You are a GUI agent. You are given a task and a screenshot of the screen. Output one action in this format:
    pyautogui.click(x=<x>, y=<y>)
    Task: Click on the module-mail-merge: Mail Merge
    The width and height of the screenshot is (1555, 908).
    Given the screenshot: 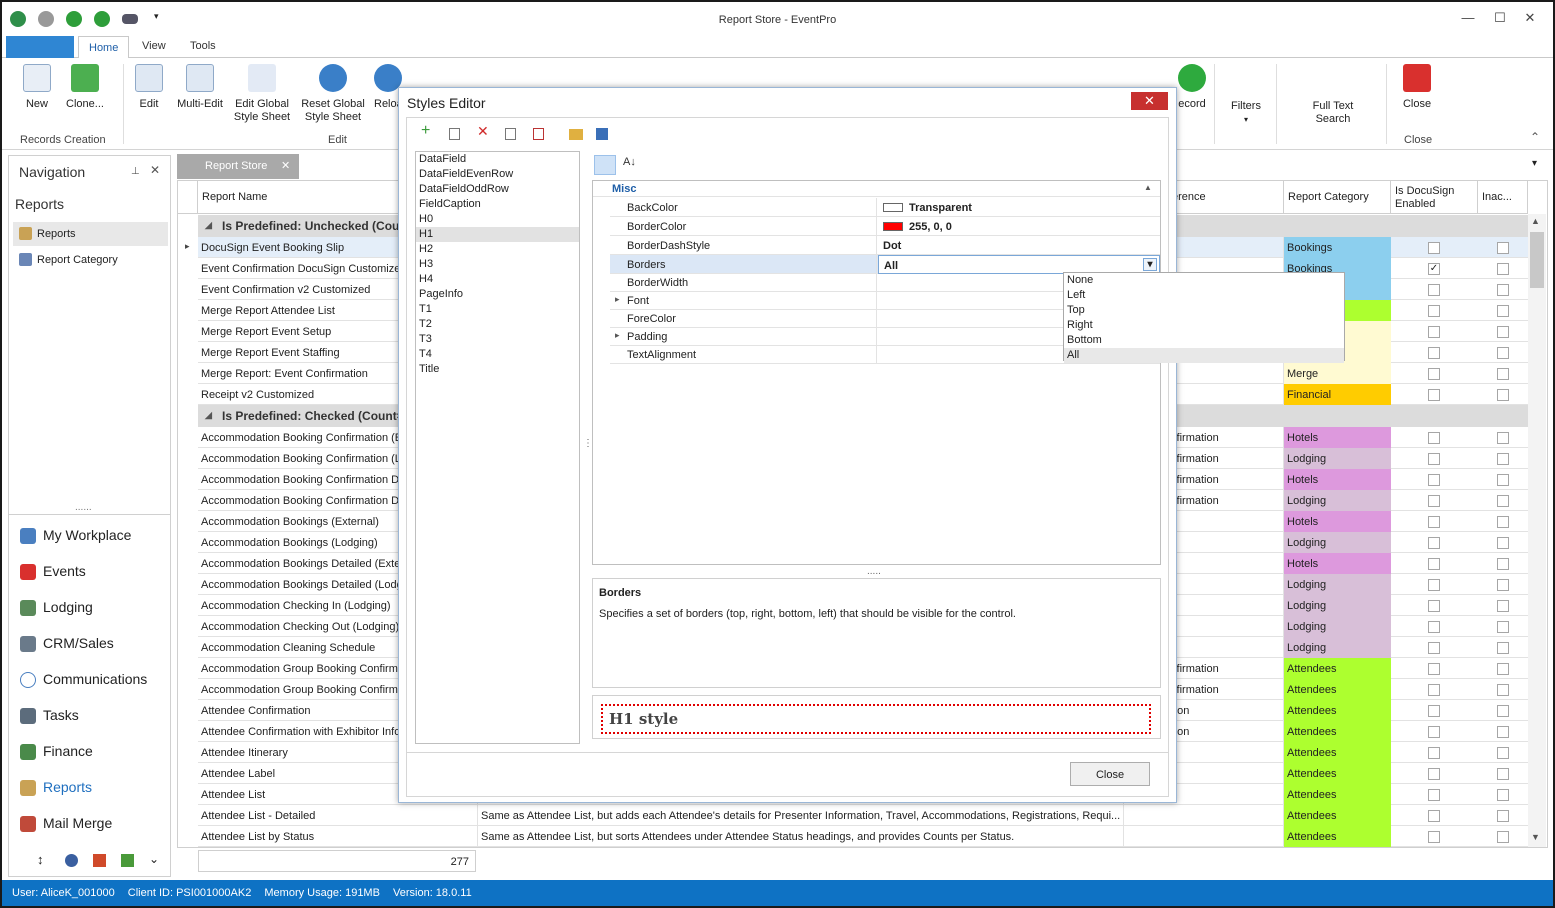 What is the action you would take?
    pyautogui.click(x=92, y=824)
    